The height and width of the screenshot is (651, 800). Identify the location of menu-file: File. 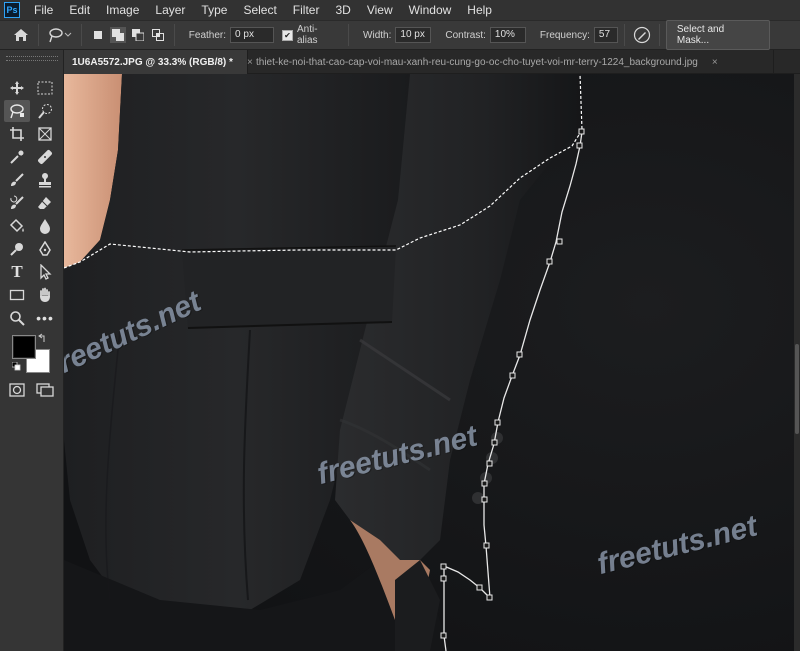
(43, 10).